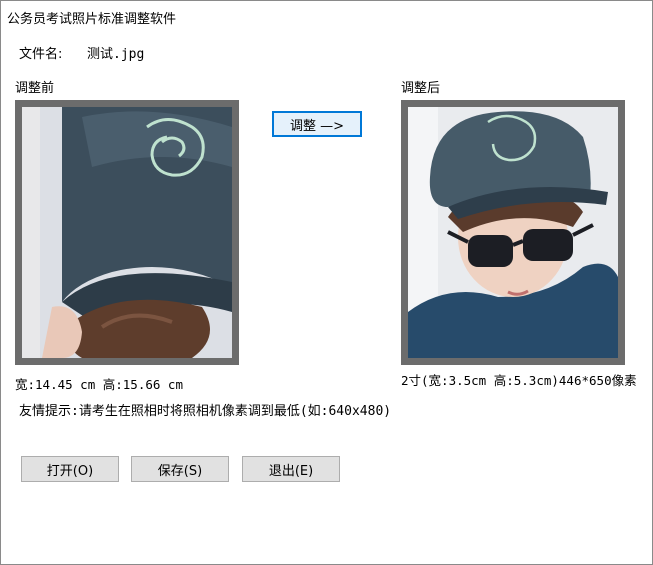 The width and height of the screenshot is (653, 565). Describe the element at coordinates (99, 384) in the screenshot. I see `before-size-info: 宽:14.45 cm 高:15.66 cm` at that location.